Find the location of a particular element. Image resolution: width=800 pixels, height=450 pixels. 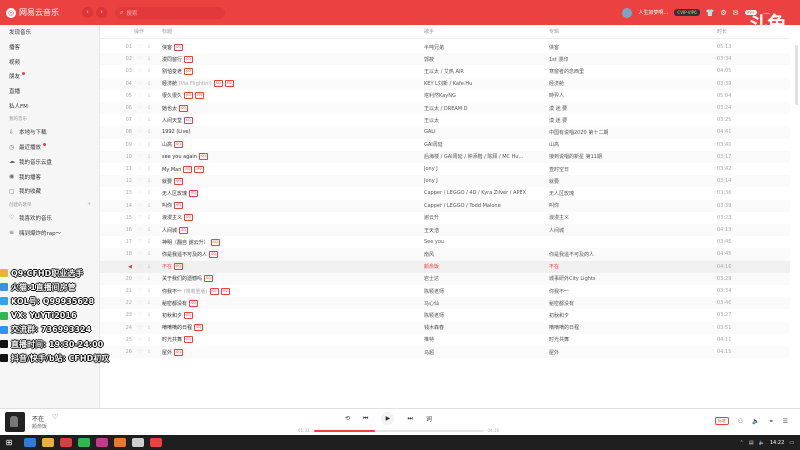

forward-arrow-icon: › is located at coordinates (101, 12).